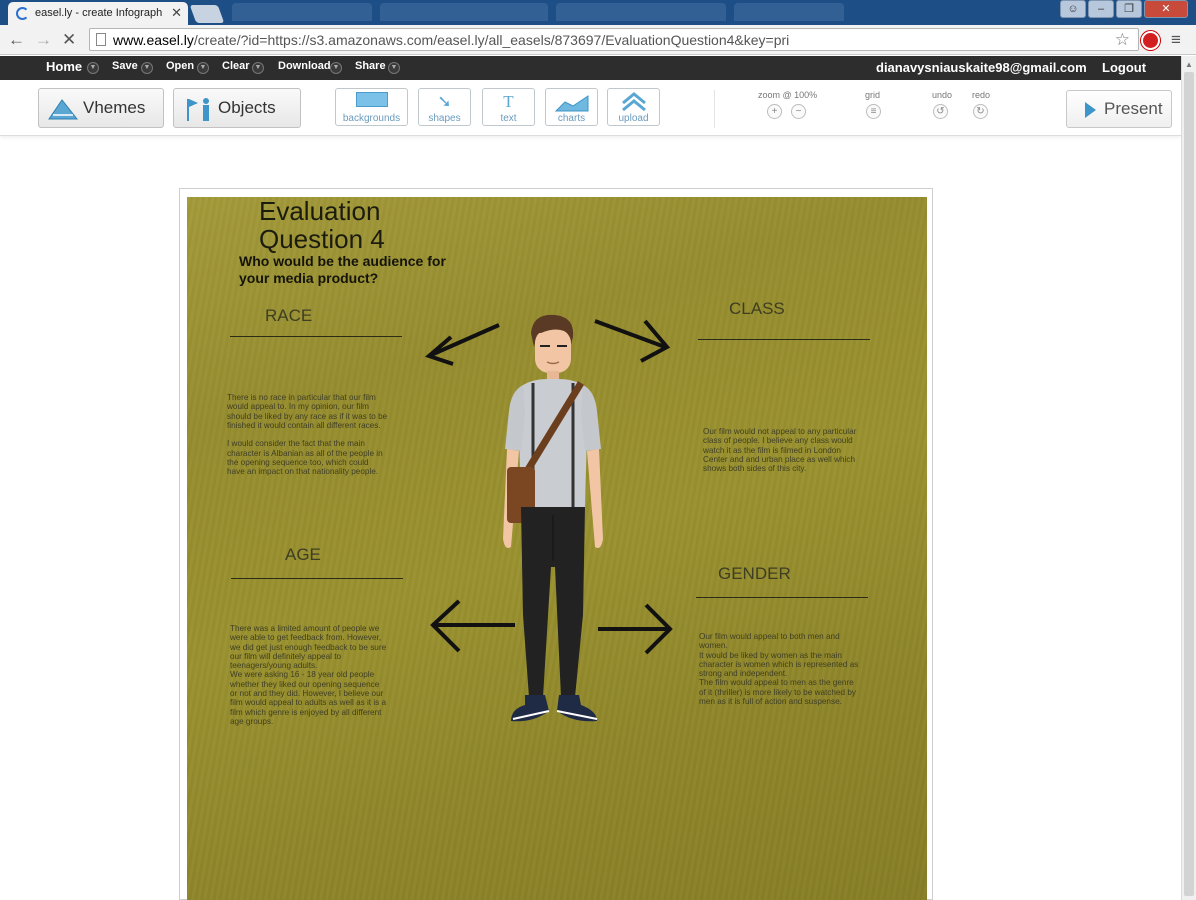  I want to click on objects-icon, so click(198, 109).